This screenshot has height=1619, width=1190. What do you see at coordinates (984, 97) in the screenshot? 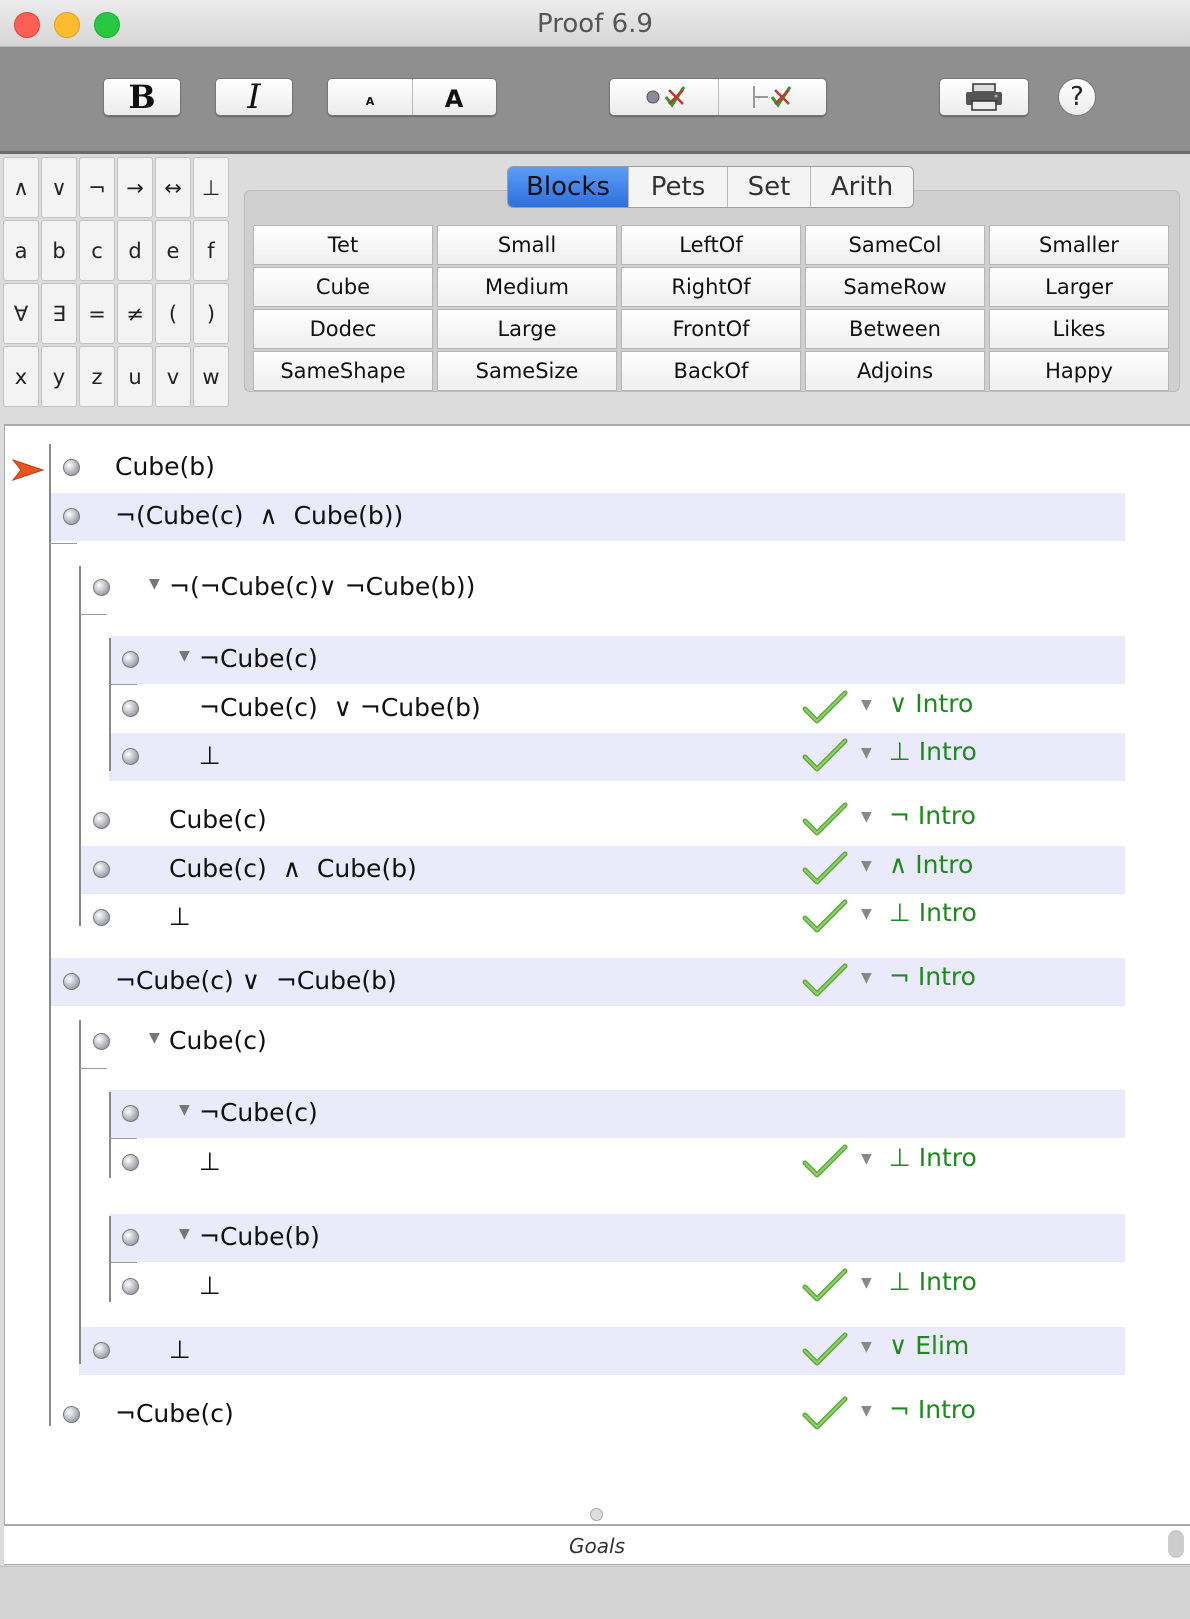
I see `print-button` at bounding box center [984, 97].